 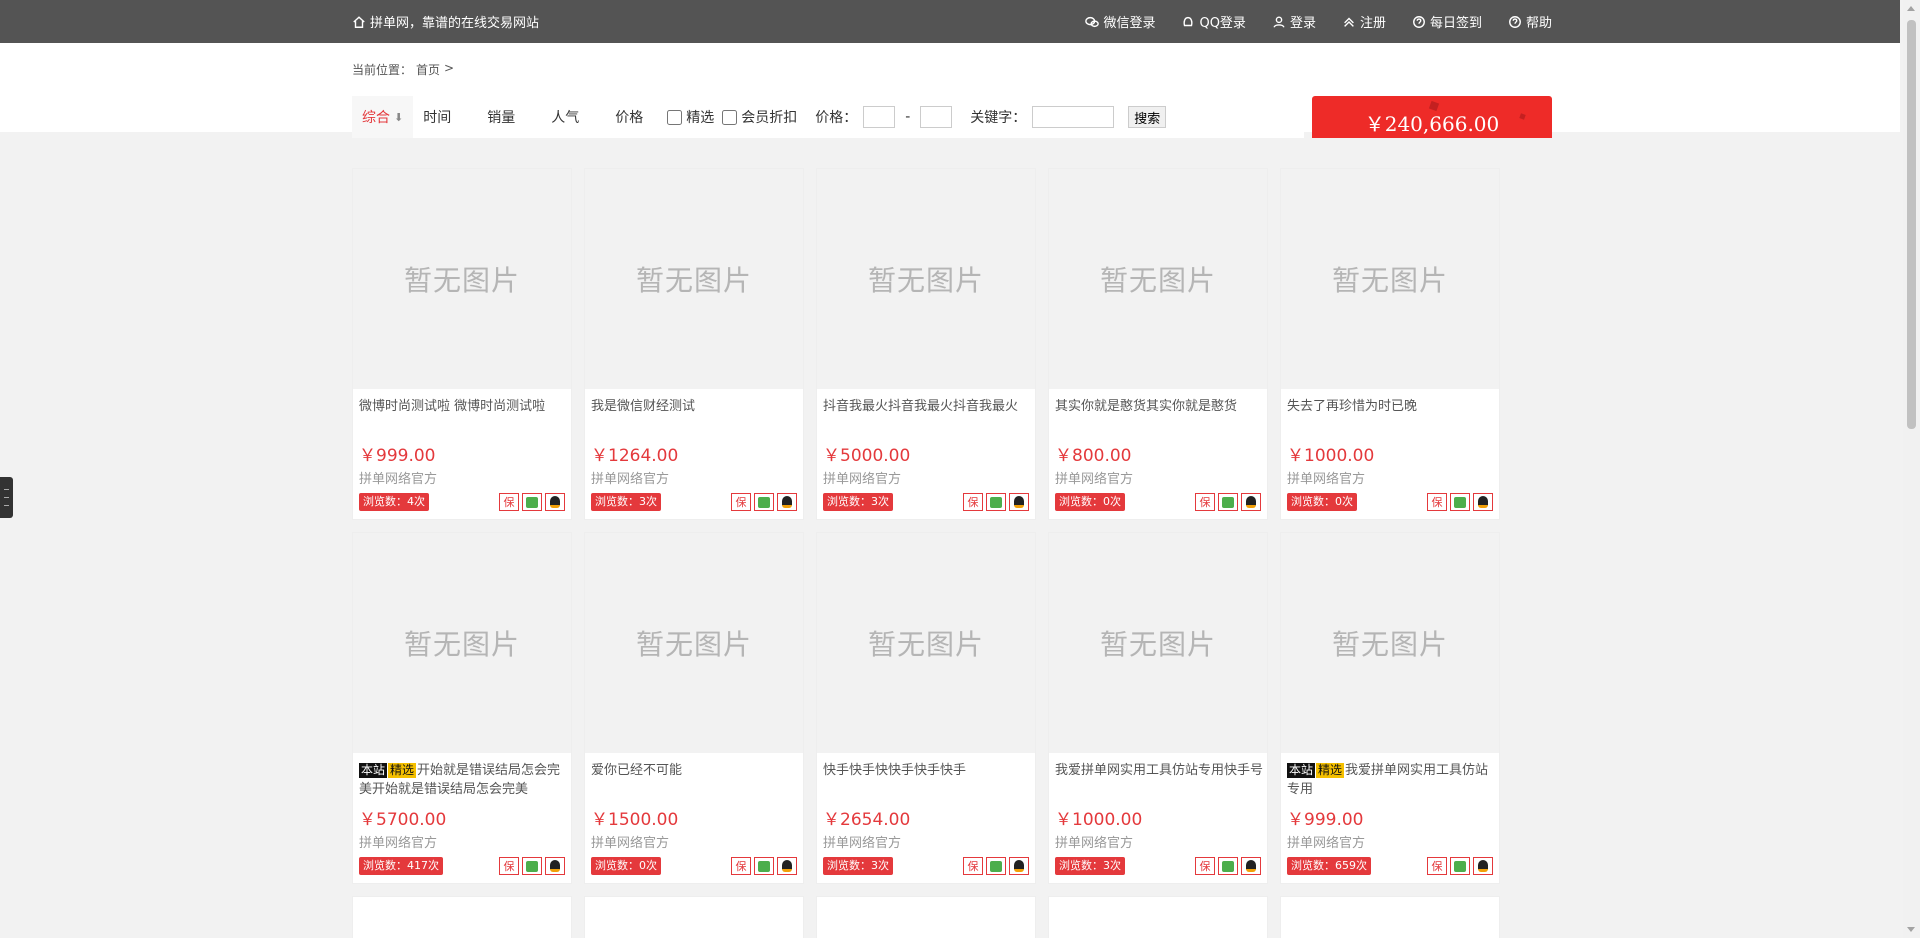 What do you see at coordinates (445, 21) in the screenshot?
I see `site-slogan: 拼单网，靠谱的在线交易网站` at bounding box center [445, 21].